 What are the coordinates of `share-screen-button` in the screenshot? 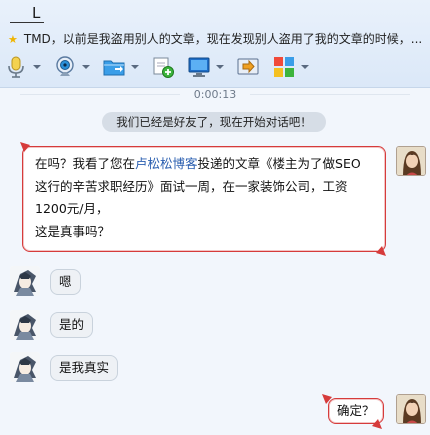 It's located at (248, 67).